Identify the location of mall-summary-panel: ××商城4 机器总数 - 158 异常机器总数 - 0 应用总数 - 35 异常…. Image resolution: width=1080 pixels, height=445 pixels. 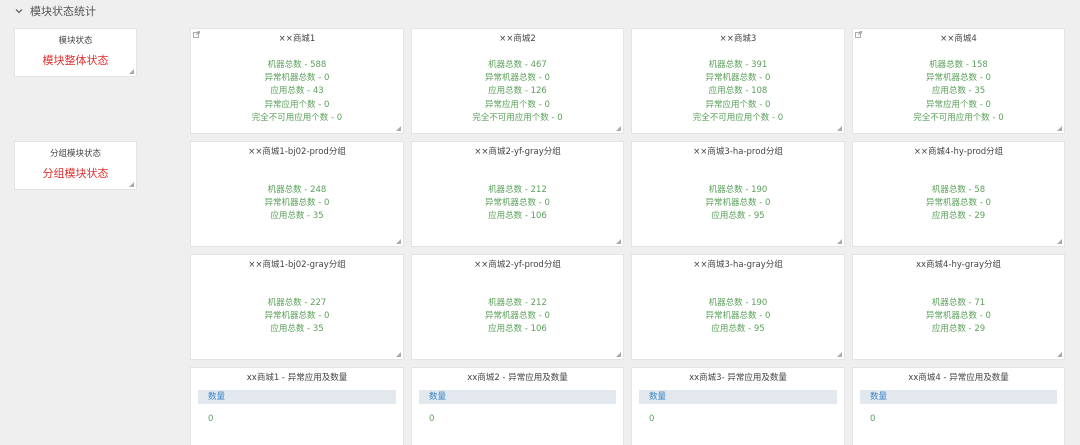
(958, 81).